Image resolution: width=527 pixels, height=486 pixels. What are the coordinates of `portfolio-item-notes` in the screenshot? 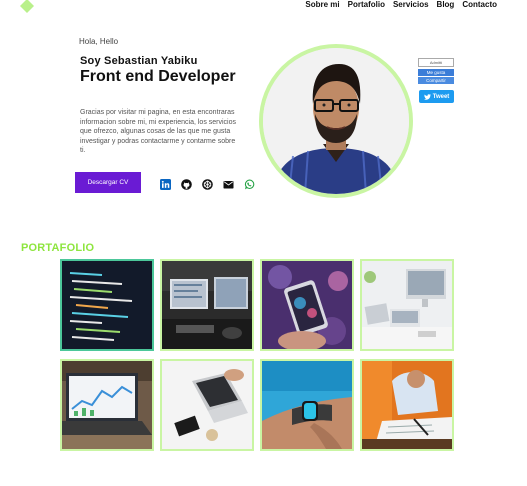 It's located at (407, 405).